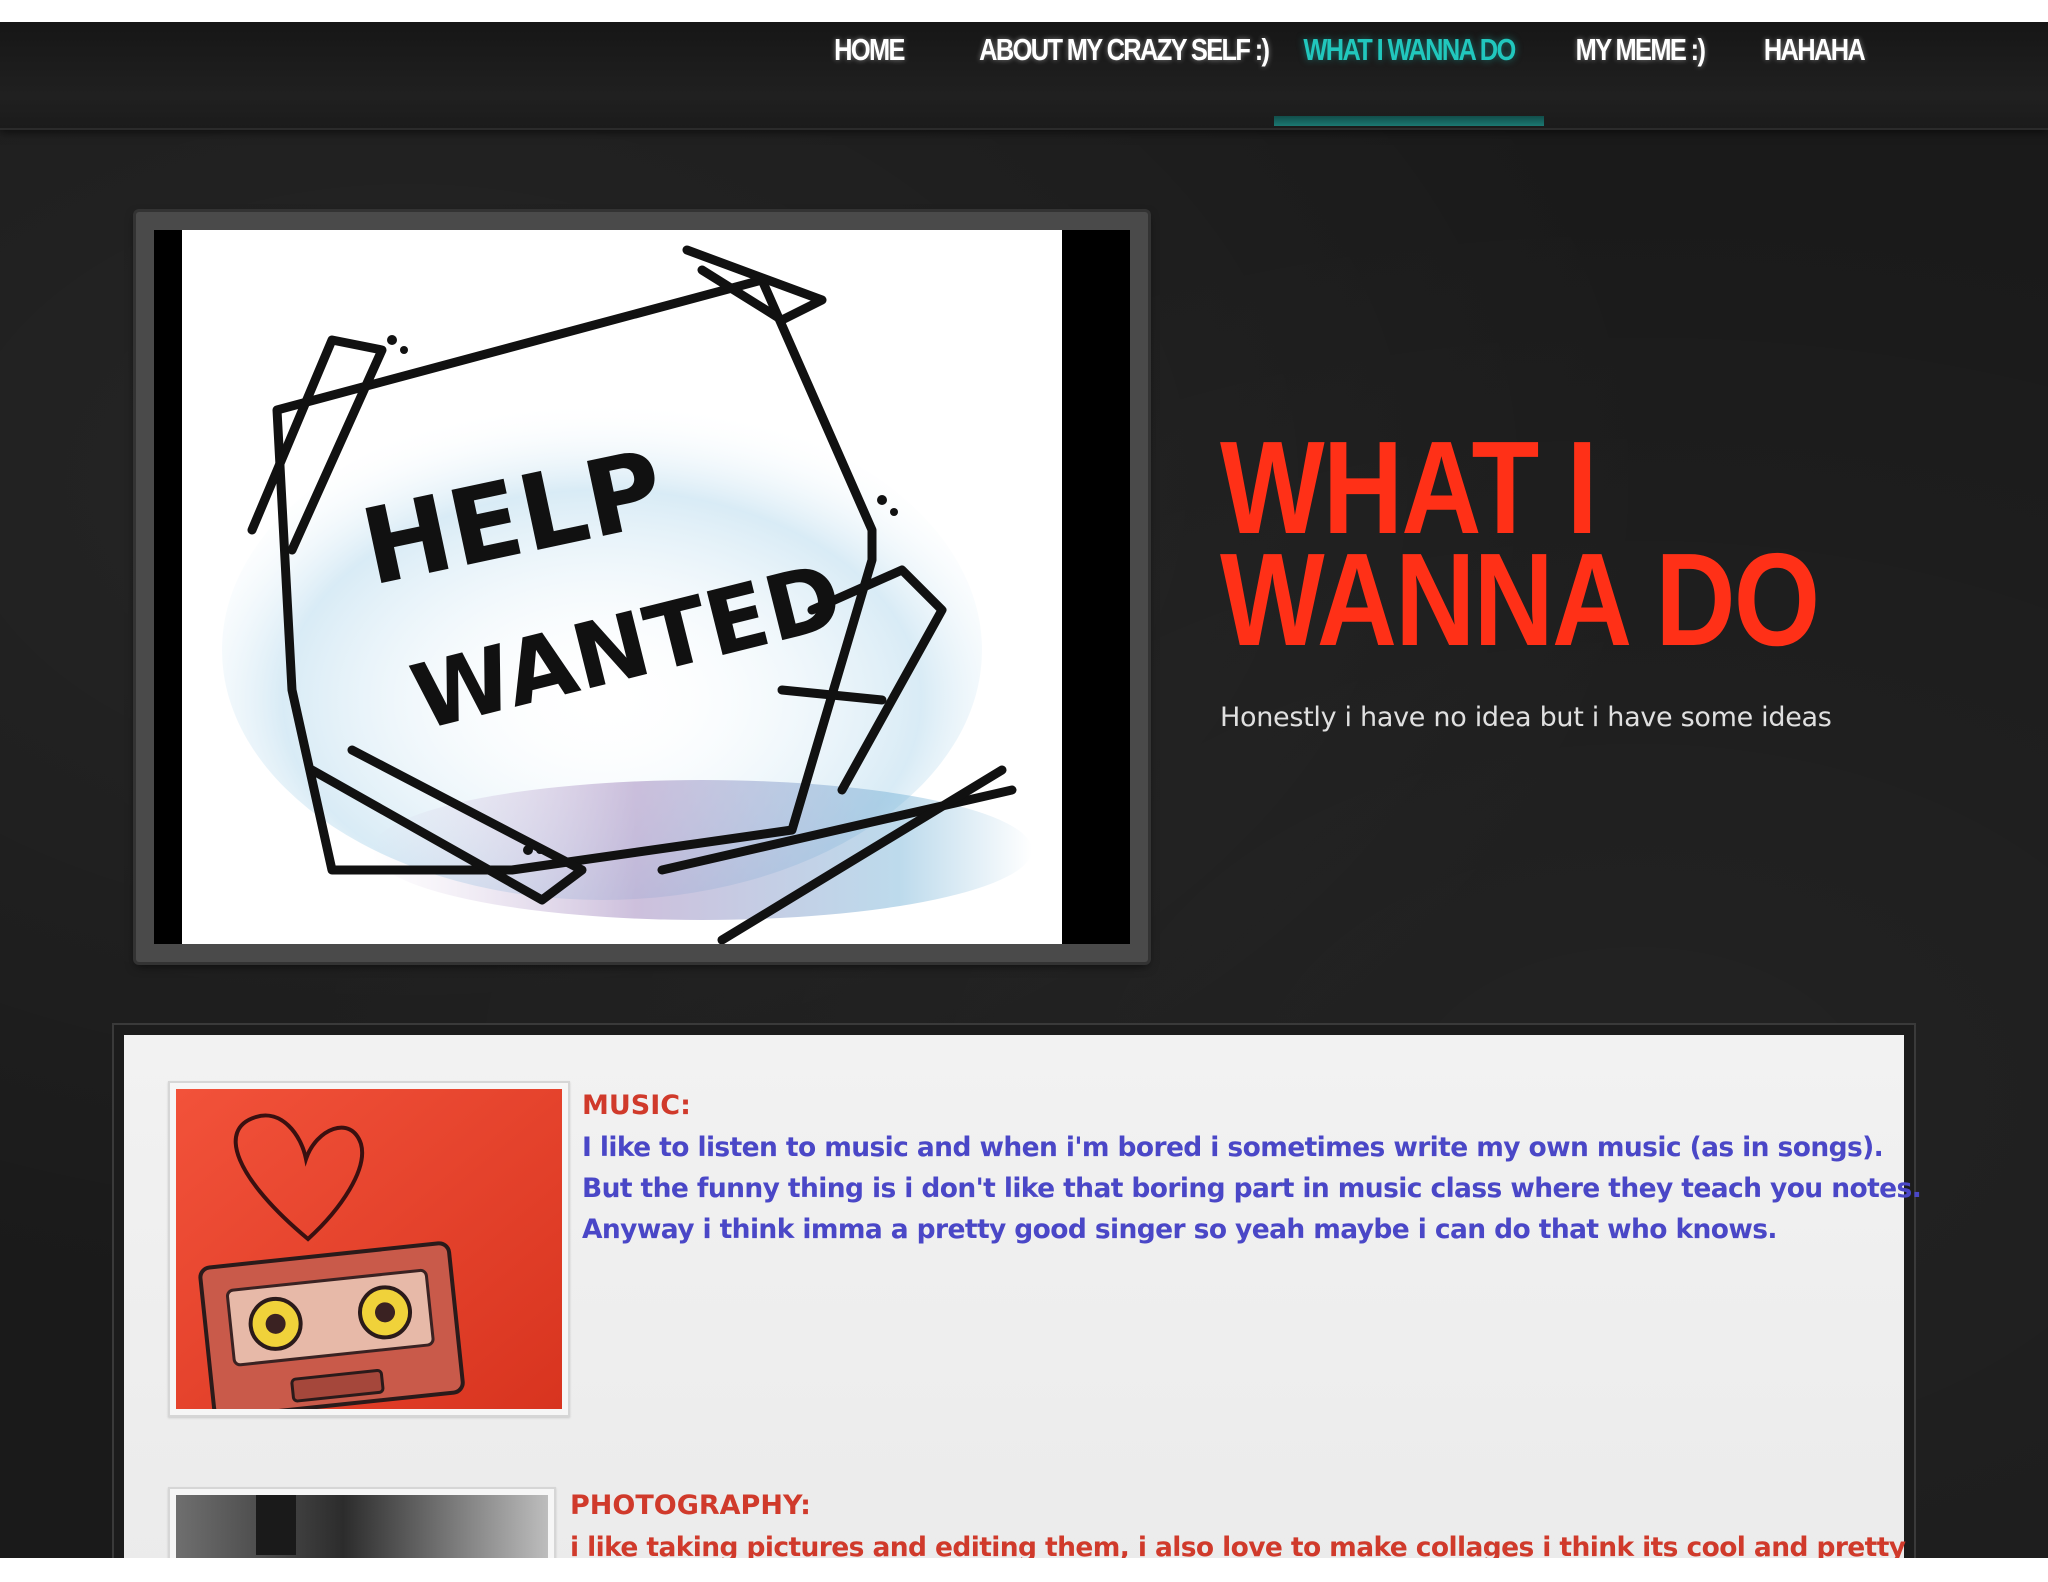 The image size is (2048, 1582). Describe the element at coordinates (362, 1526) in the screenshot. I see `photography-image` at that location.